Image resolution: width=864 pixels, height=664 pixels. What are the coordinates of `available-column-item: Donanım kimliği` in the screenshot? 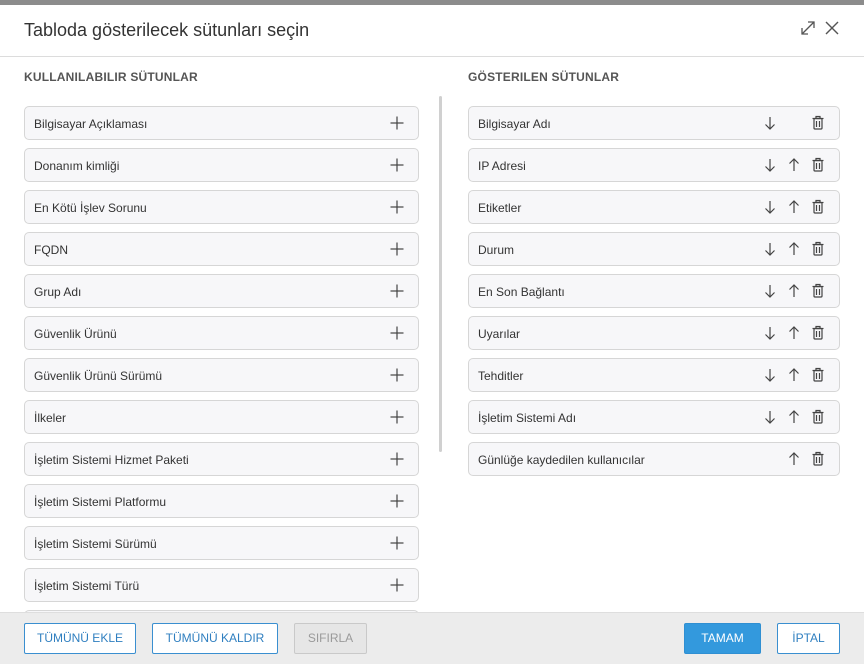 It's located at (221, 165).